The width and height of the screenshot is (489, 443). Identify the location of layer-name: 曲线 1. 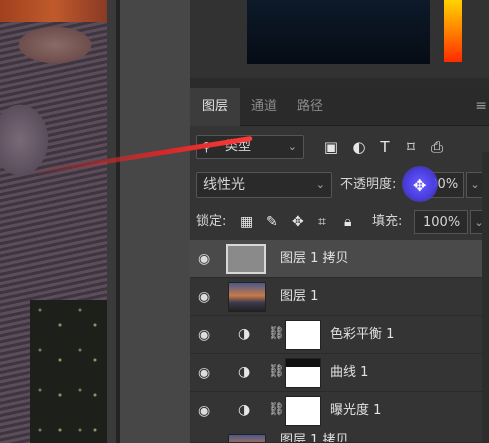
(349, 372).